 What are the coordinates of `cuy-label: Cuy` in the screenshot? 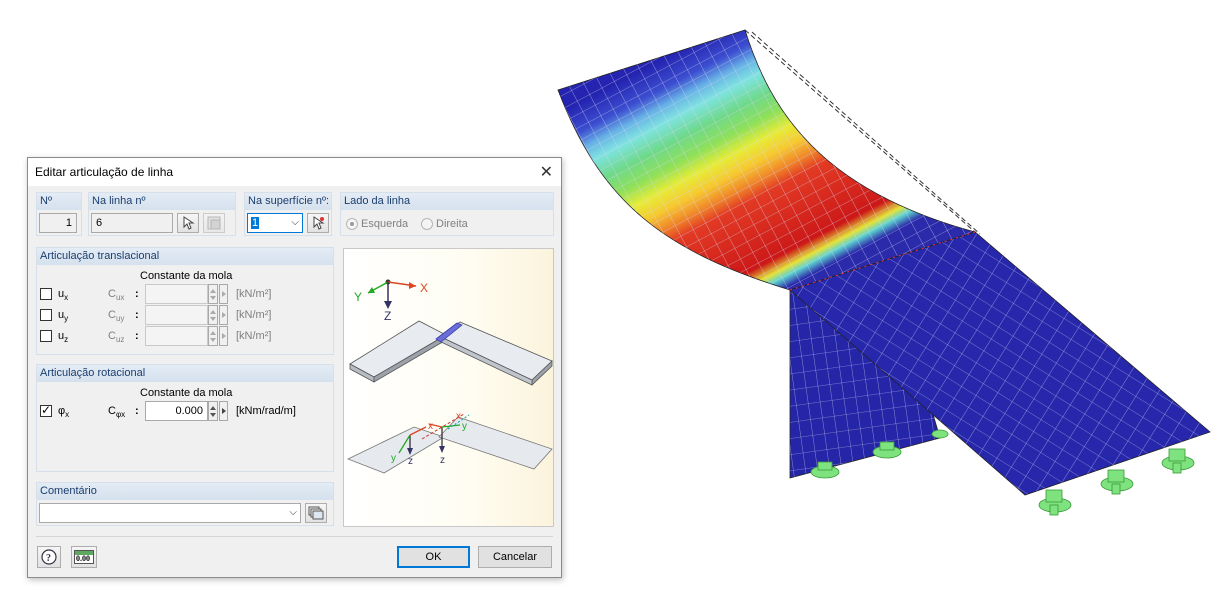 It's located at (116, 316).